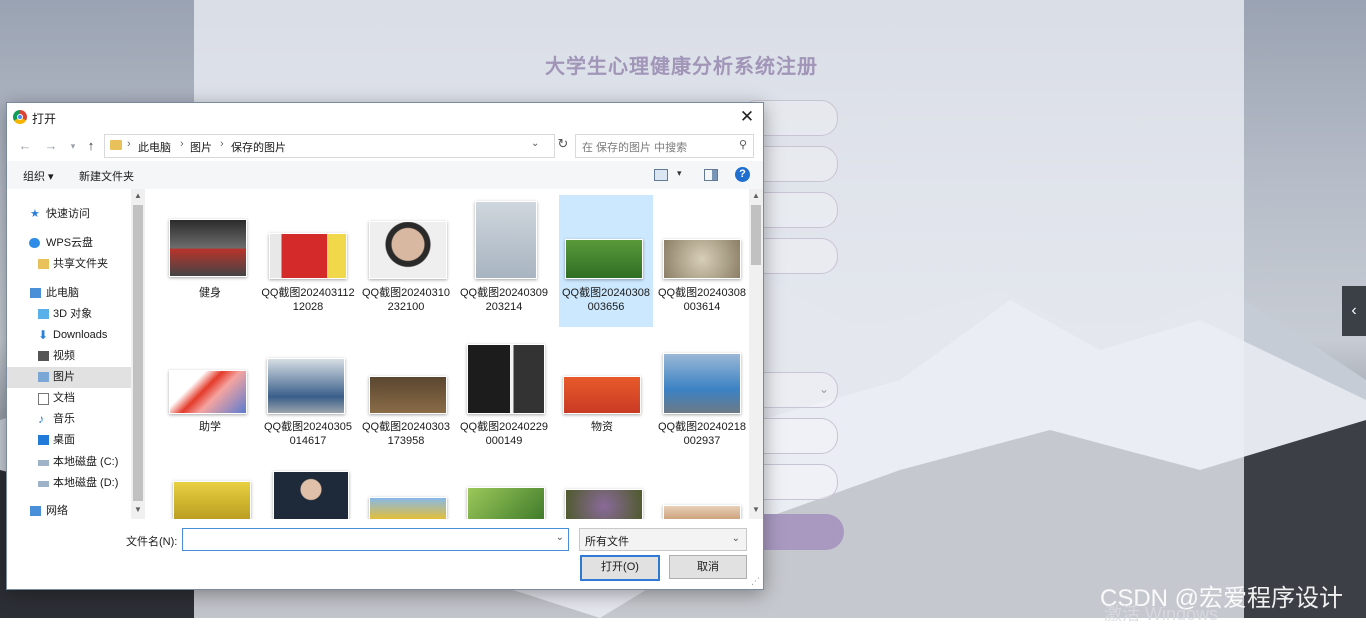 Image resolution: width=1366 pixels, height=626 pixels. I want to click on recent-dropdown-icon: ▾, so click(73, 146).